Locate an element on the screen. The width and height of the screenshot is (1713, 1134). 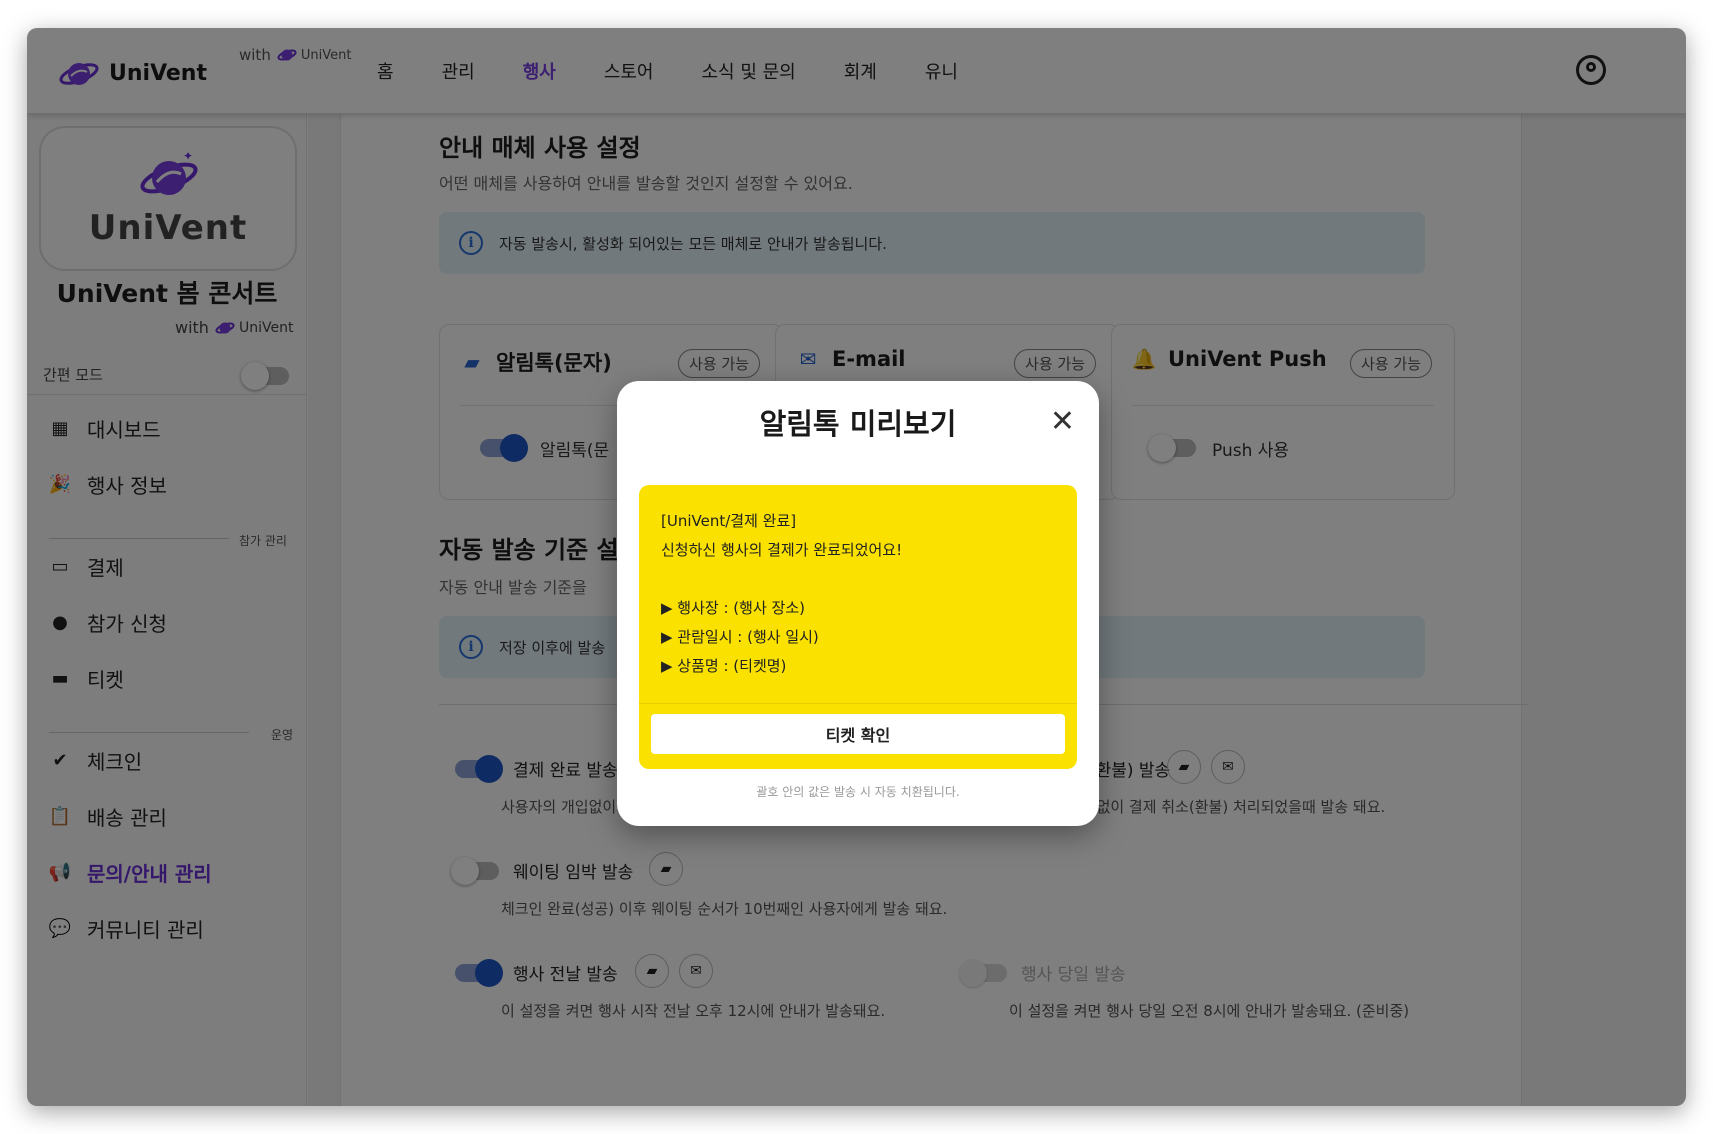
ticket-check-button: 티켓 확인 is located at coordinates (858, 734).